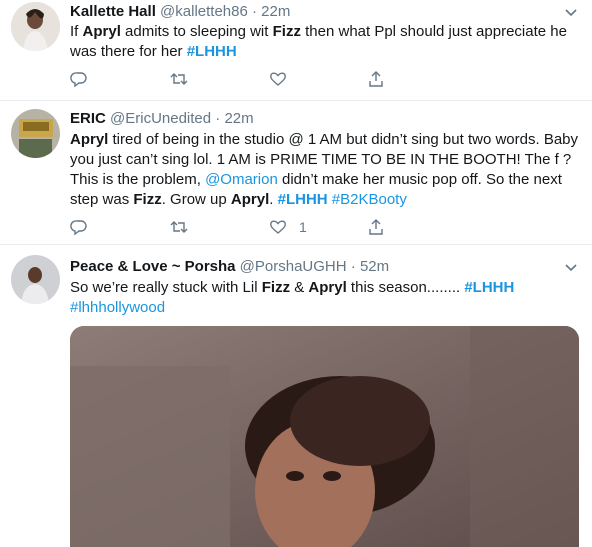  I want to click on tweet-header: Kallette Hall @kalletteh86 · 22m, so click(180, 12).